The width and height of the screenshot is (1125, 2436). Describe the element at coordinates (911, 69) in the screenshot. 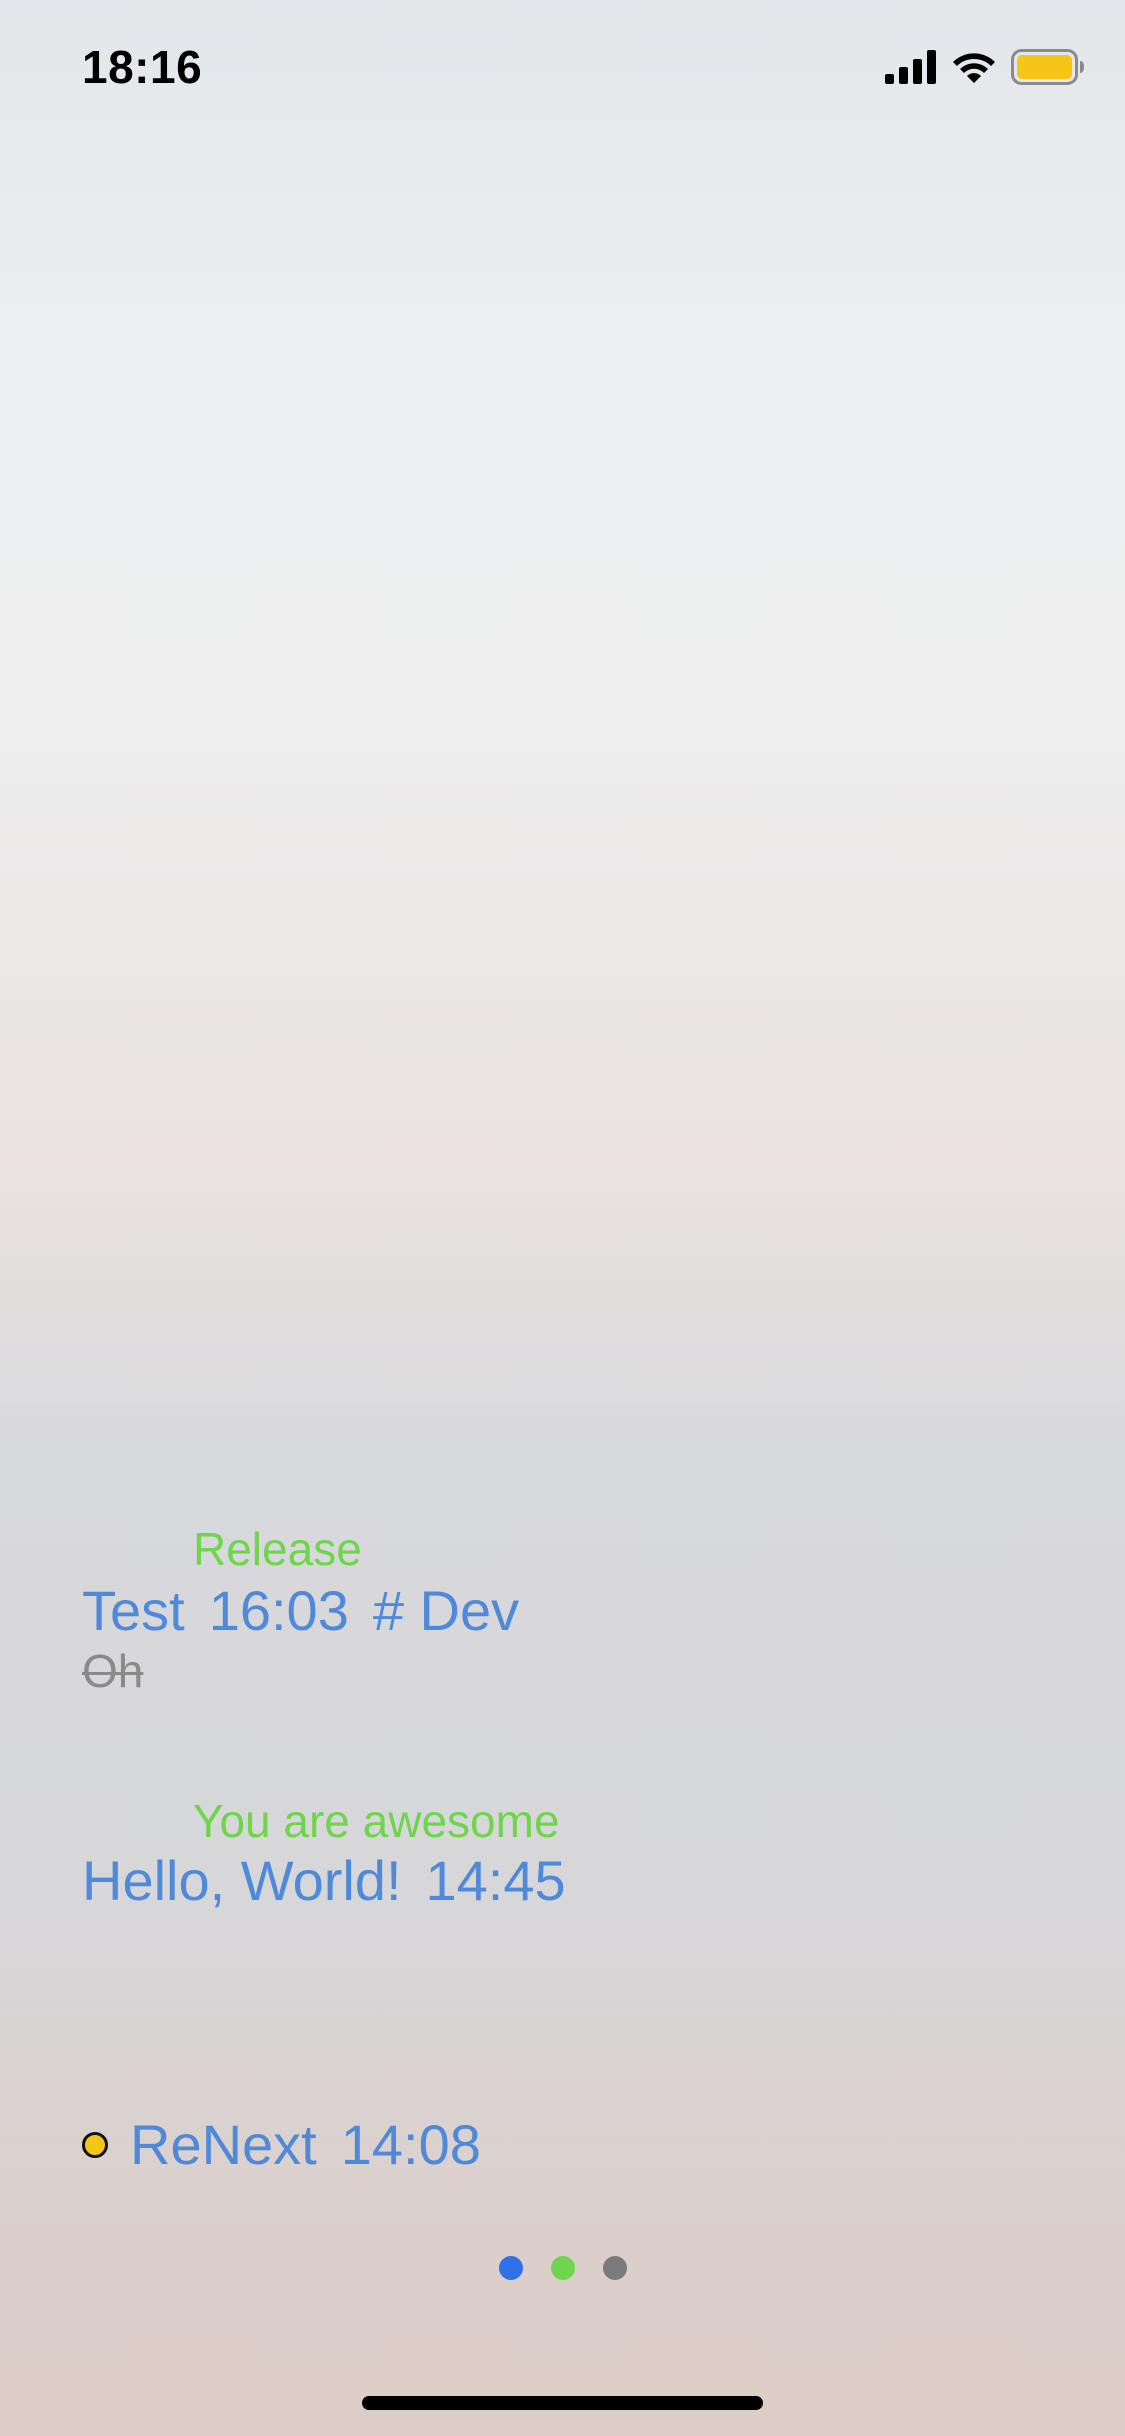

I see `cellular-signal-icon` at that location.